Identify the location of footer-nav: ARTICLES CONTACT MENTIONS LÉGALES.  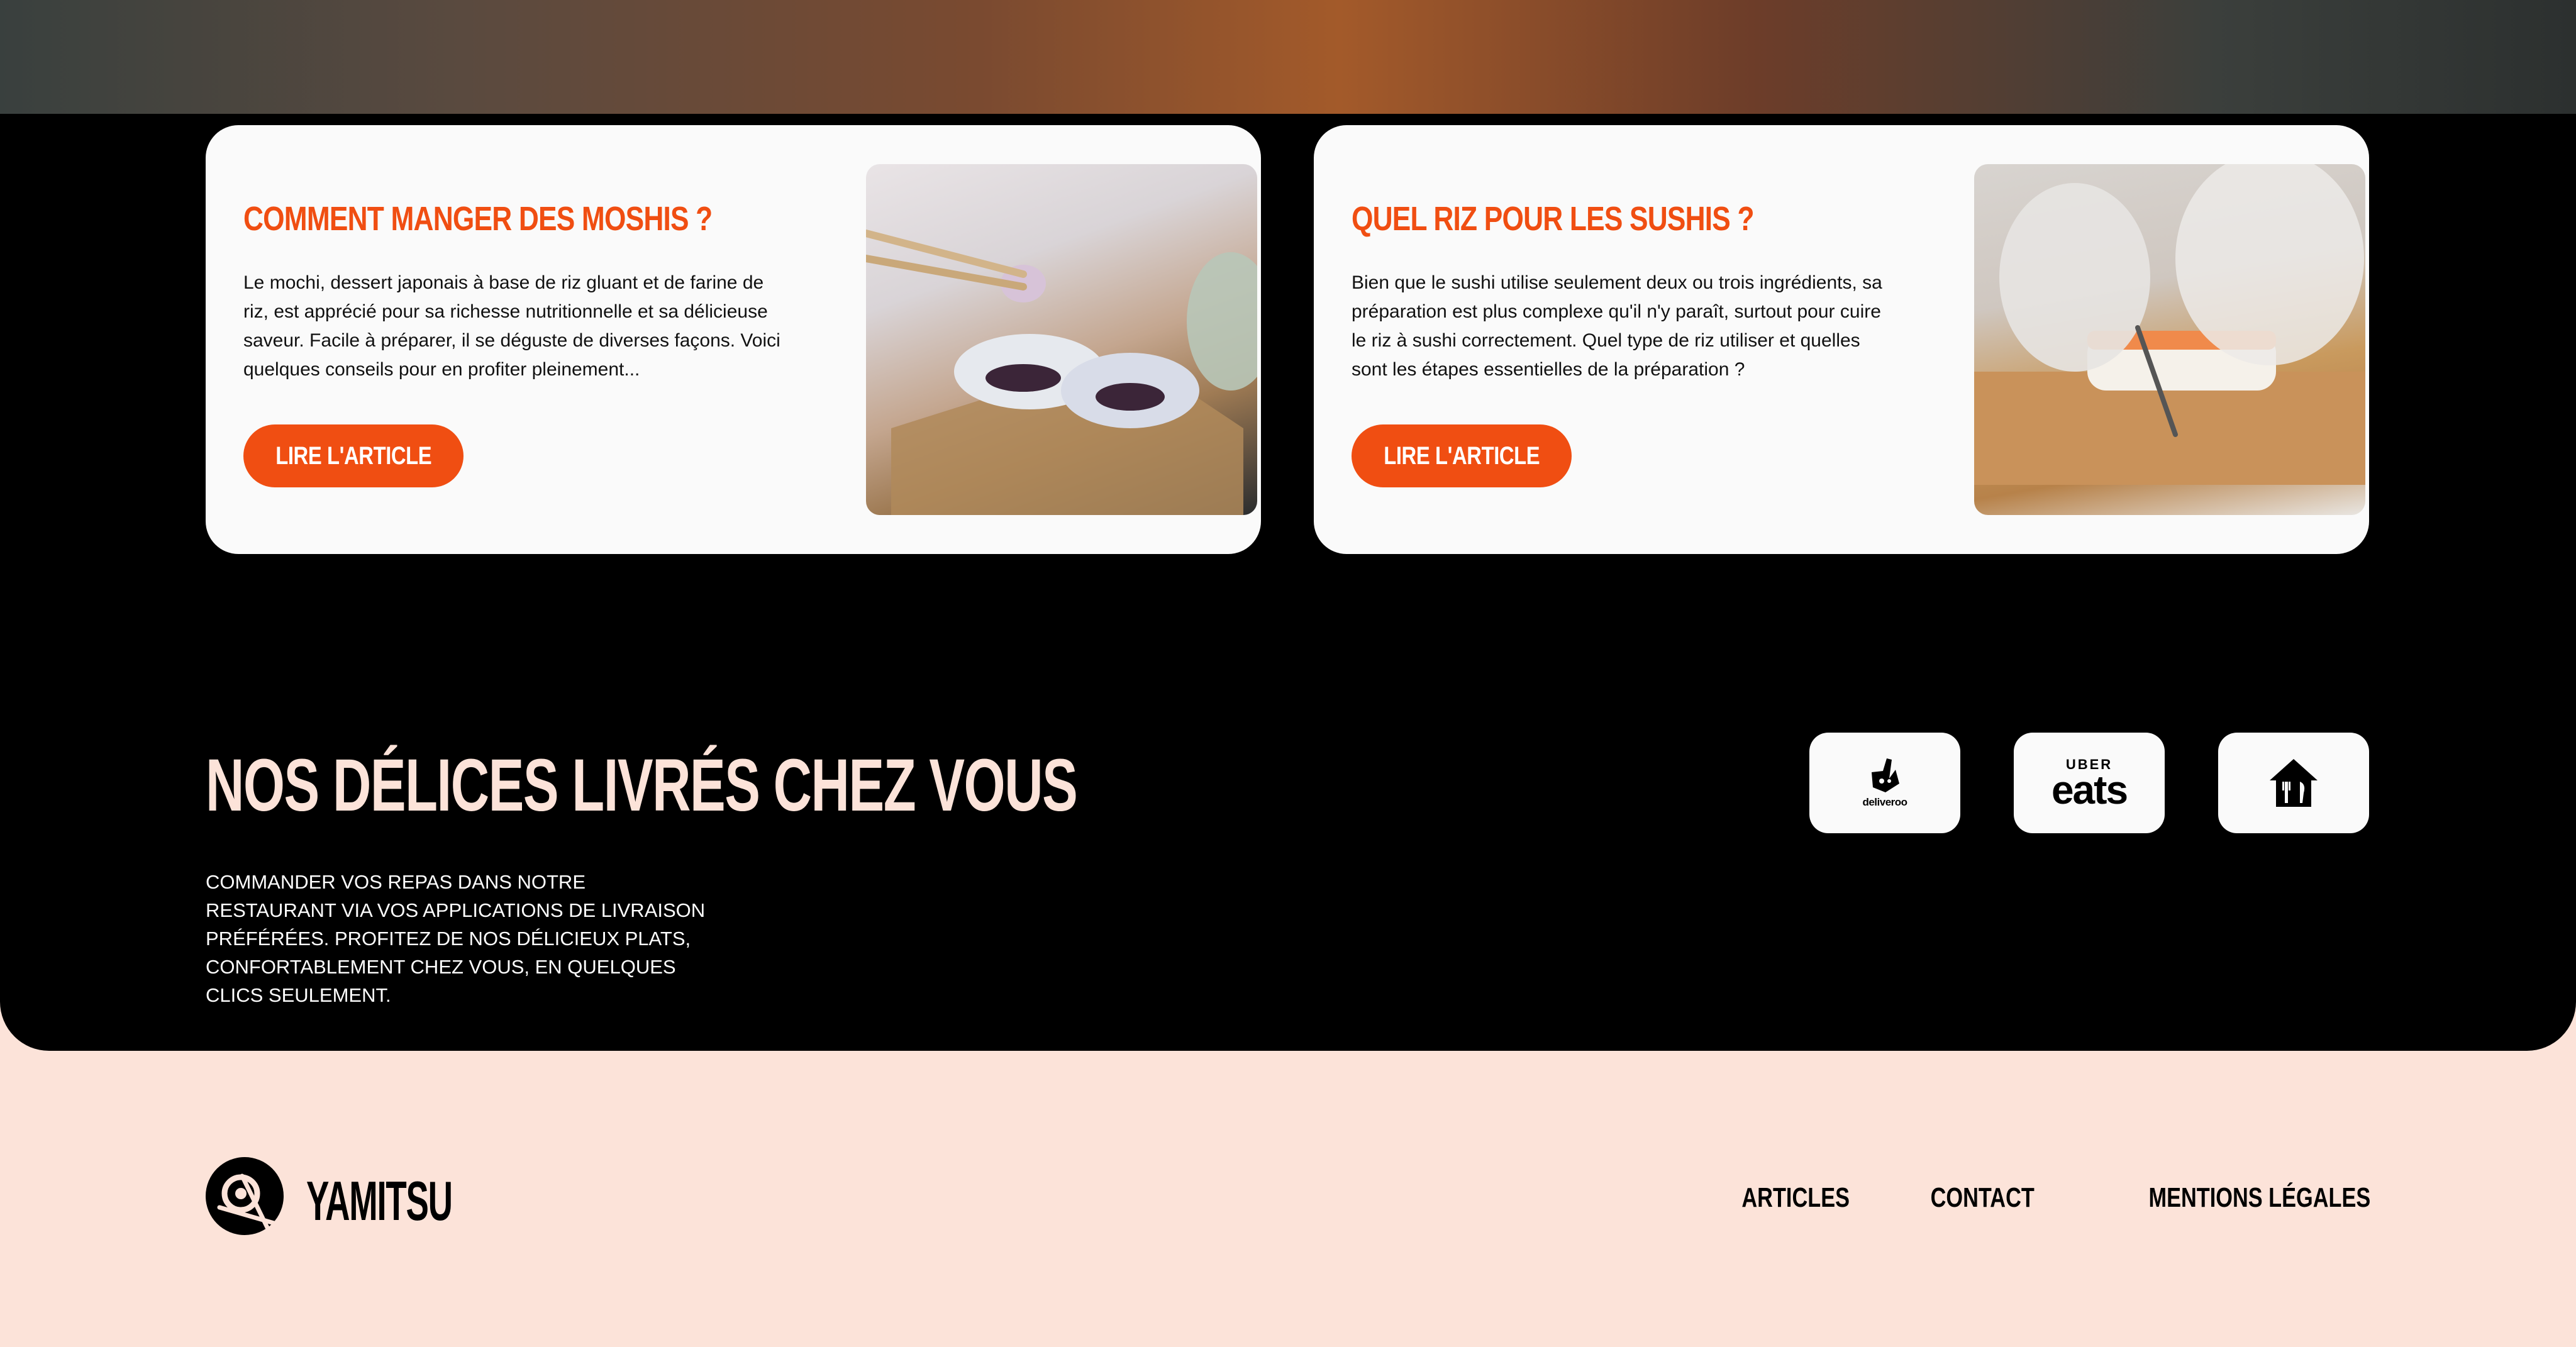
(2040, 1198).